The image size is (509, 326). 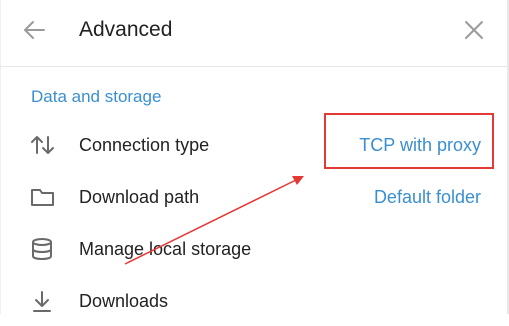 What do you see at coordinates (253, 66) in the screenshot?
I see `header-divider` at bounding box center [253, 66].